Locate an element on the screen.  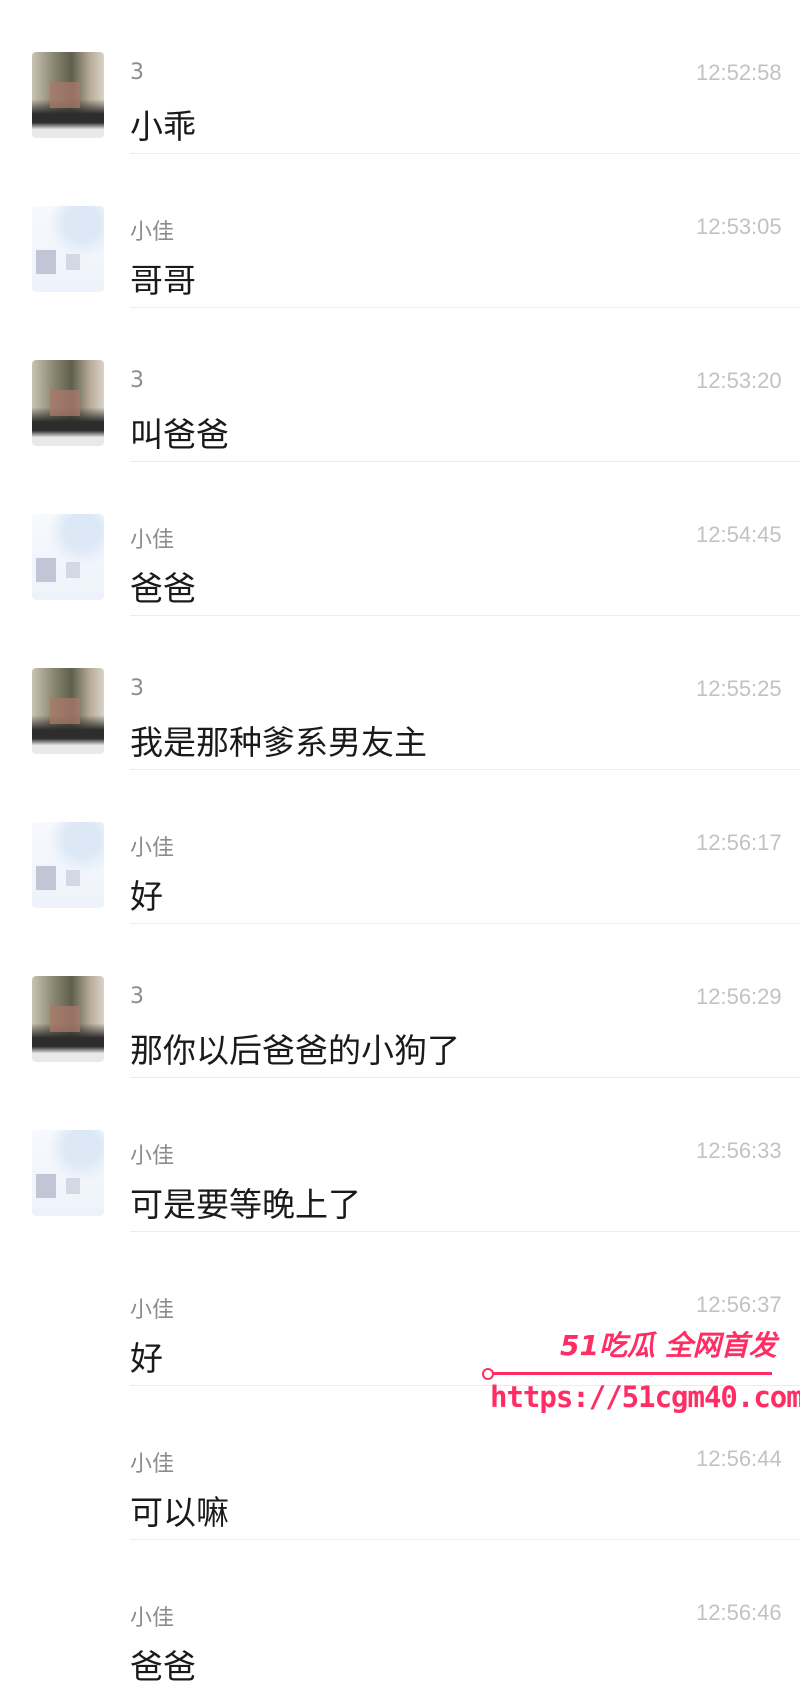
message-text: 可以嘛 is located at coordinates (179, 1512).